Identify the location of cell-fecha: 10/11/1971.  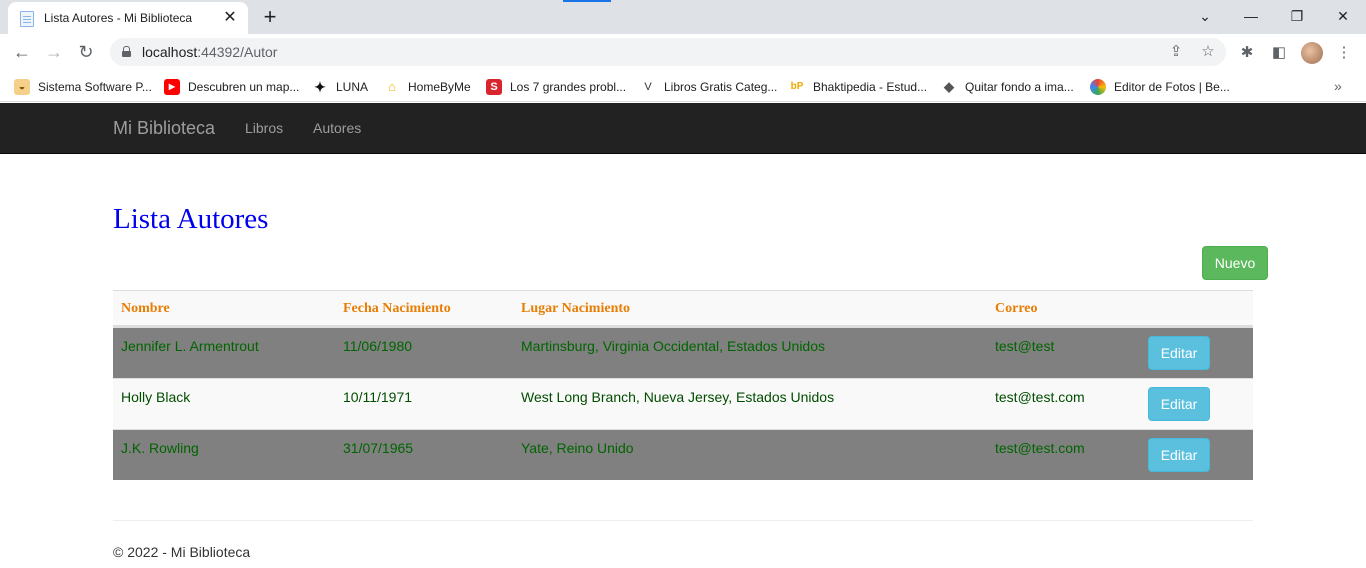
(378, 397).